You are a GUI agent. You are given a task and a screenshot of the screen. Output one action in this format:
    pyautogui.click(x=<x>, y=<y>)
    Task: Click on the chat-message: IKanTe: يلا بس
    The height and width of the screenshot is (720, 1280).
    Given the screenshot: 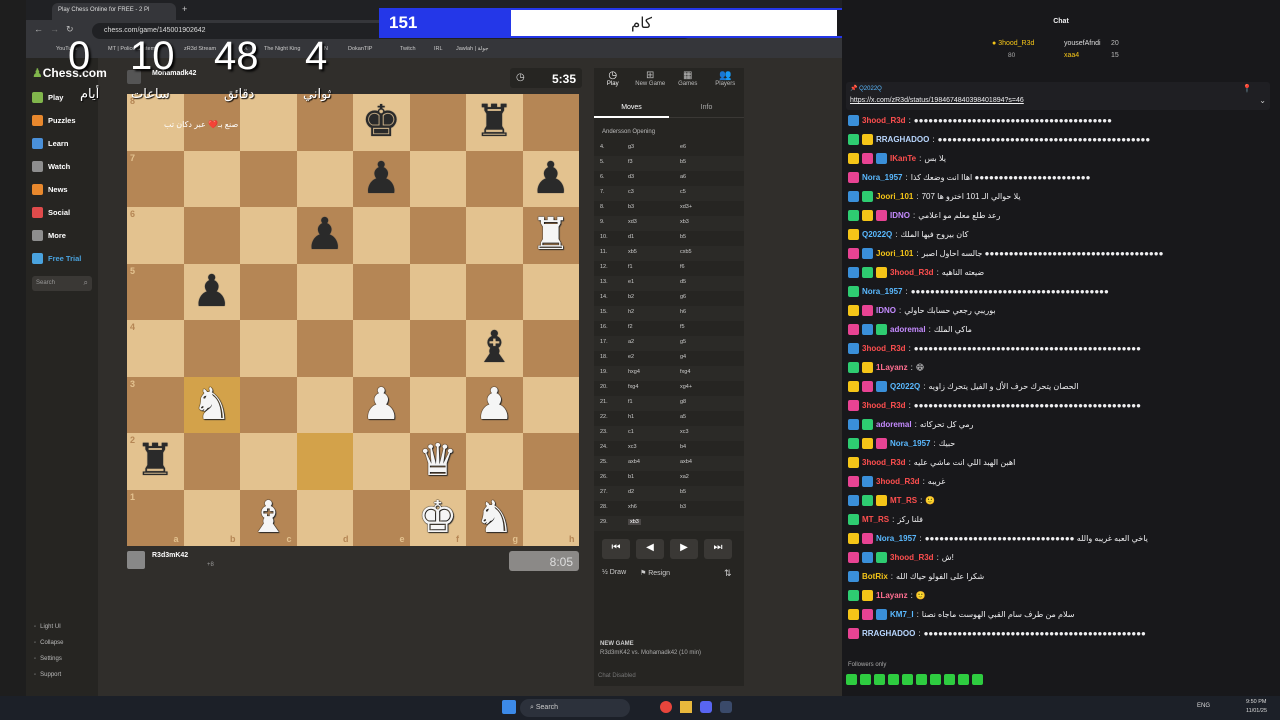 What is the action you would take?
    pyautogui.click(x=1058, y=158)
    